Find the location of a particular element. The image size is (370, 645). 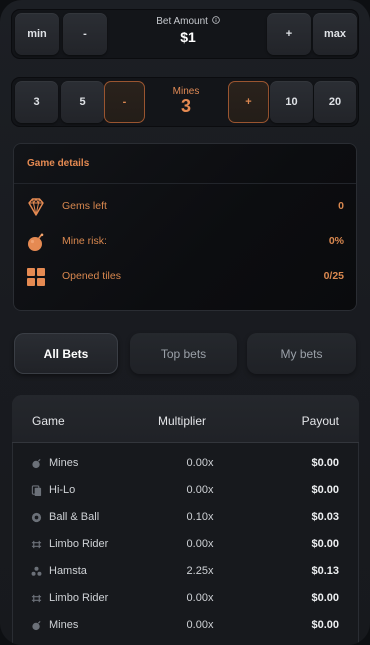

table-header: Game Multiplier Payout is located at coordinates (185, 419).